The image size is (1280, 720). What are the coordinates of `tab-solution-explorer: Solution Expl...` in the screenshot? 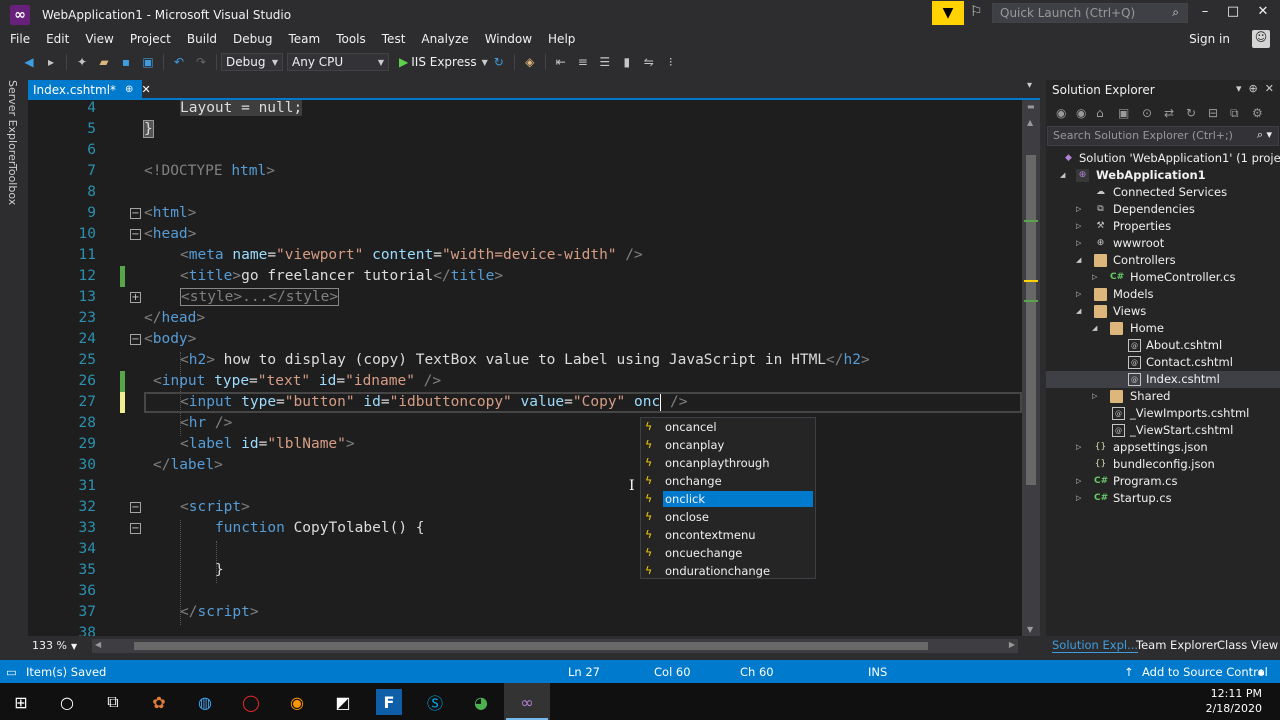 It's located at (1095, 645).